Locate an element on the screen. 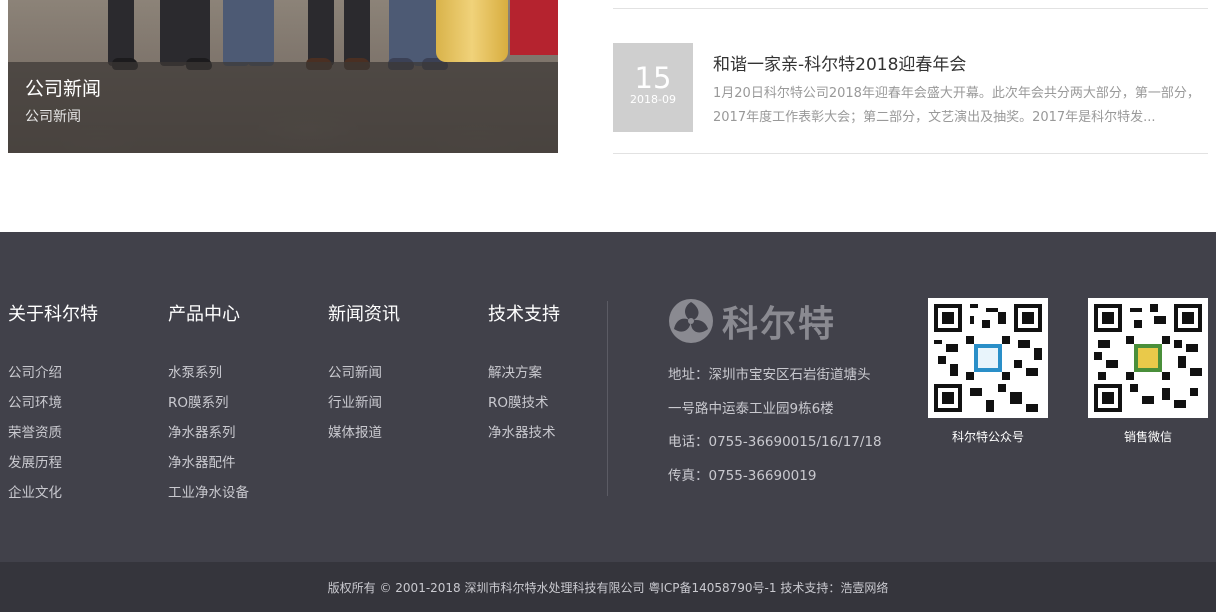 The height and width of the screenshot is (612, 1216). footer-col-title-news: 新闻资讯 is located at coordinates (364, 313).